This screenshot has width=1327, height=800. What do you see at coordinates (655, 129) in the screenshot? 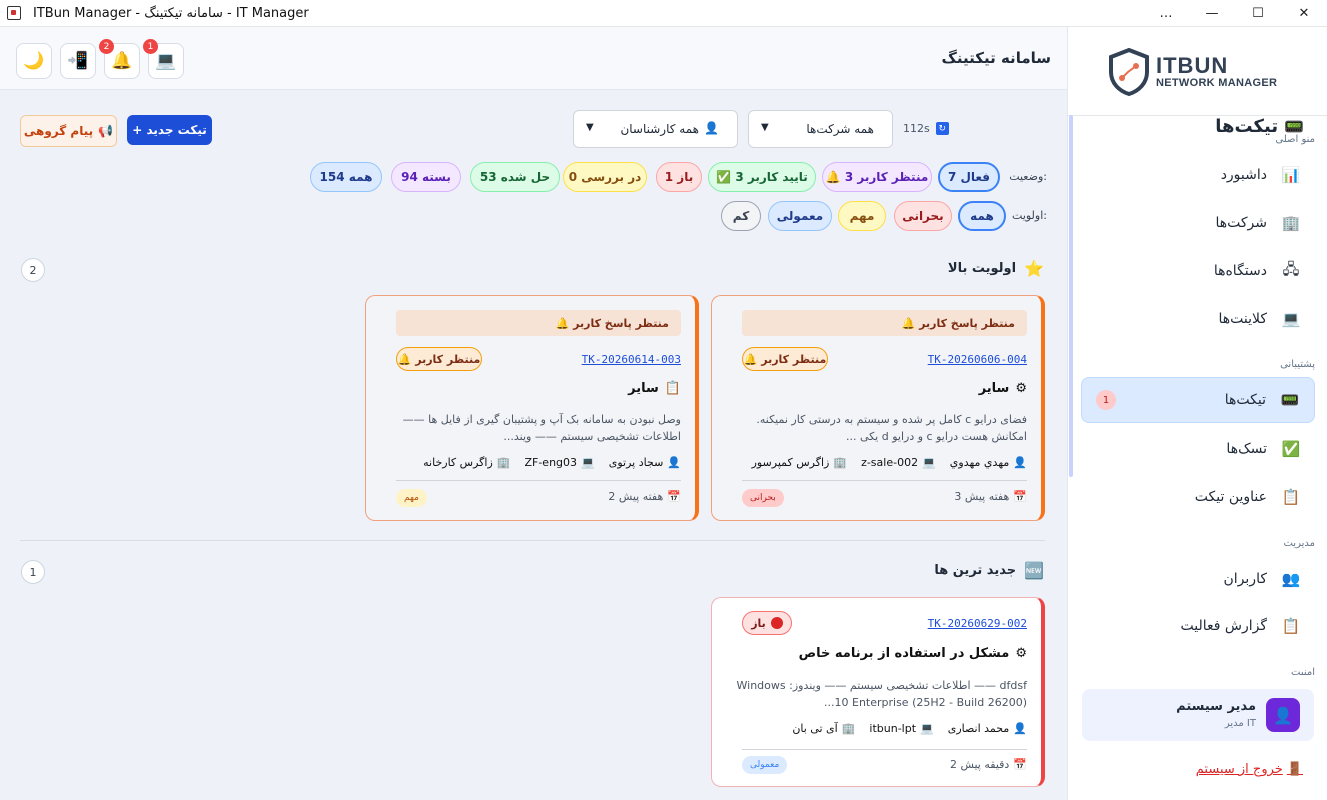
I see `expert-select: ▼ 👤 همه کارشناسان` at bounding box center [655, 129].